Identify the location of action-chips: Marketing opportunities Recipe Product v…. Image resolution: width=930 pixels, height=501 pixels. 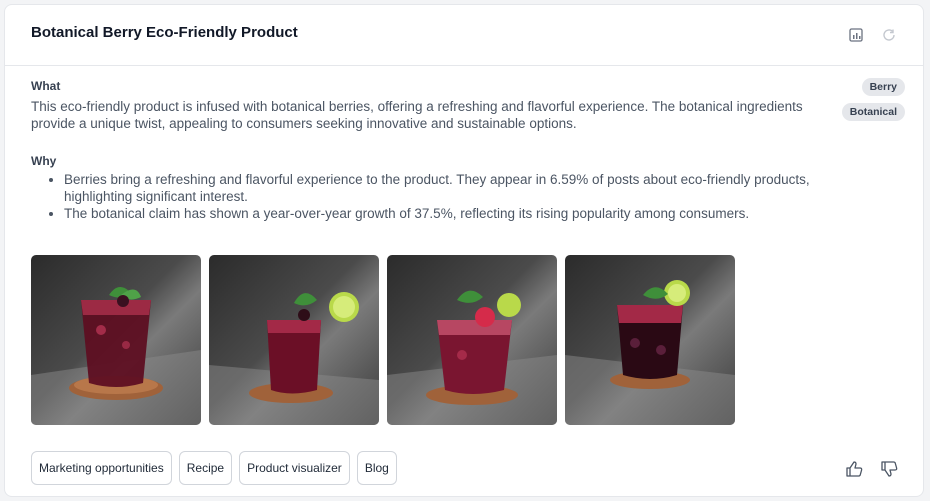
(214, 468).